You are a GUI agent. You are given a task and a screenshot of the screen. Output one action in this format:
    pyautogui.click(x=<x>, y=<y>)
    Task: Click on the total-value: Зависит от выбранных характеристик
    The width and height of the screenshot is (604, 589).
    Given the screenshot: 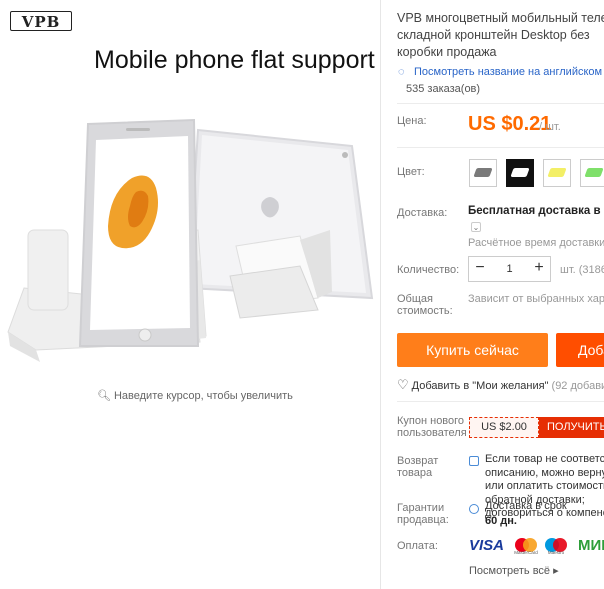 What is the action you would take?
    pyautogui.click(x=536, y=299)
    